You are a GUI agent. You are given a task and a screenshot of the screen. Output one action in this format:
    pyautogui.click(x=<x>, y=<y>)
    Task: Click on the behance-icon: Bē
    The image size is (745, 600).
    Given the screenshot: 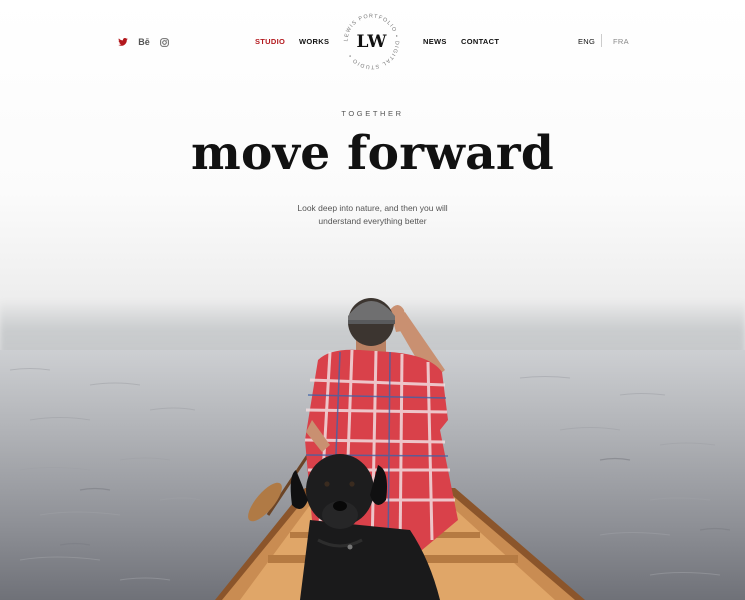 What is the action you would take?
    pyautogui.click(x=144, y=42)
    